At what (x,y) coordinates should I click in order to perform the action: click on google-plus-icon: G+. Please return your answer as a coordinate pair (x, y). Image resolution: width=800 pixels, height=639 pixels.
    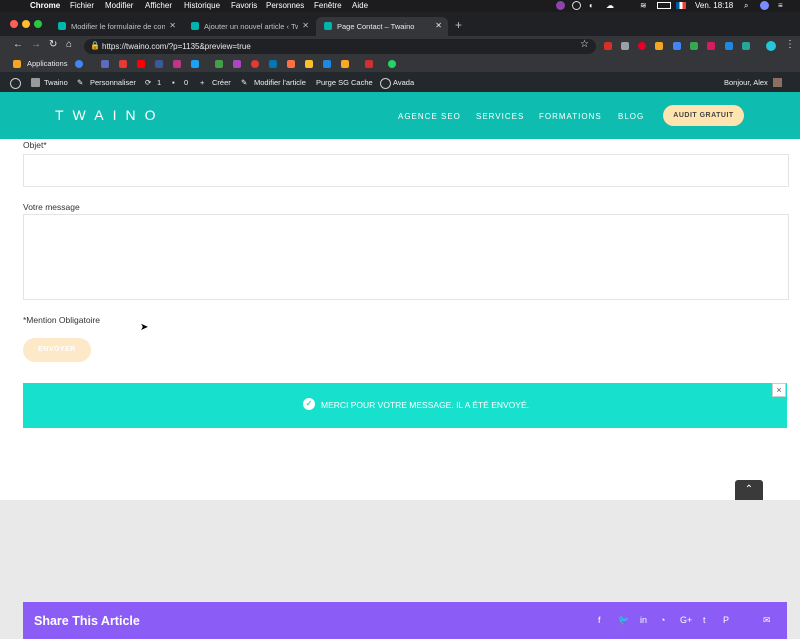
    Looking at the image, I should click on (686, 620).